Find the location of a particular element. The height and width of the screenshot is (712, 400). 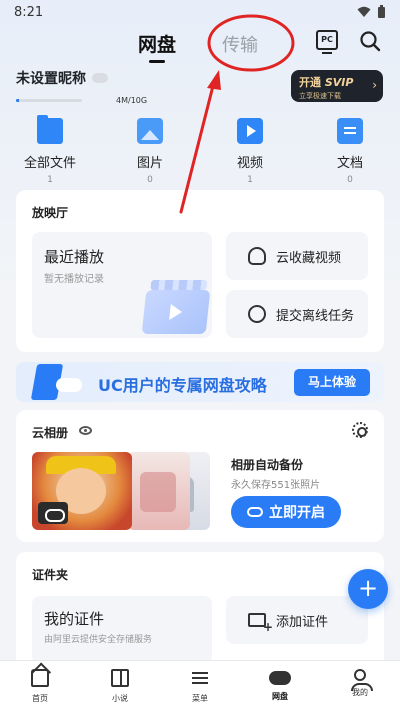

offline-task-label: 提交离线任务 is located at coordinates (315, 316).